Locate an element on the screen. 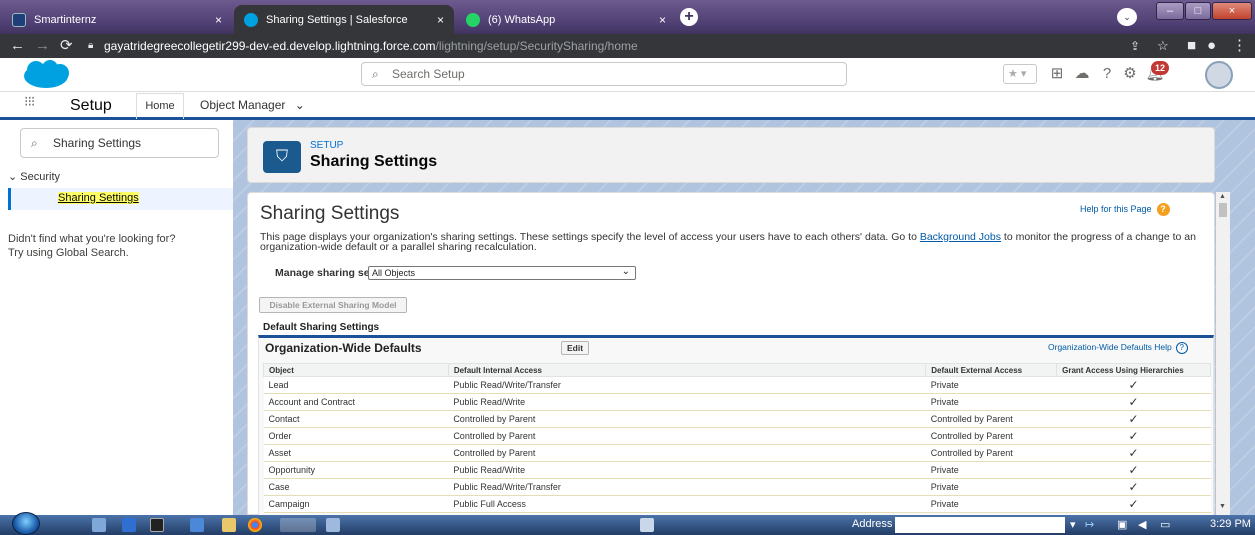  object-cell: Lead is located at coordinates (356, 385).